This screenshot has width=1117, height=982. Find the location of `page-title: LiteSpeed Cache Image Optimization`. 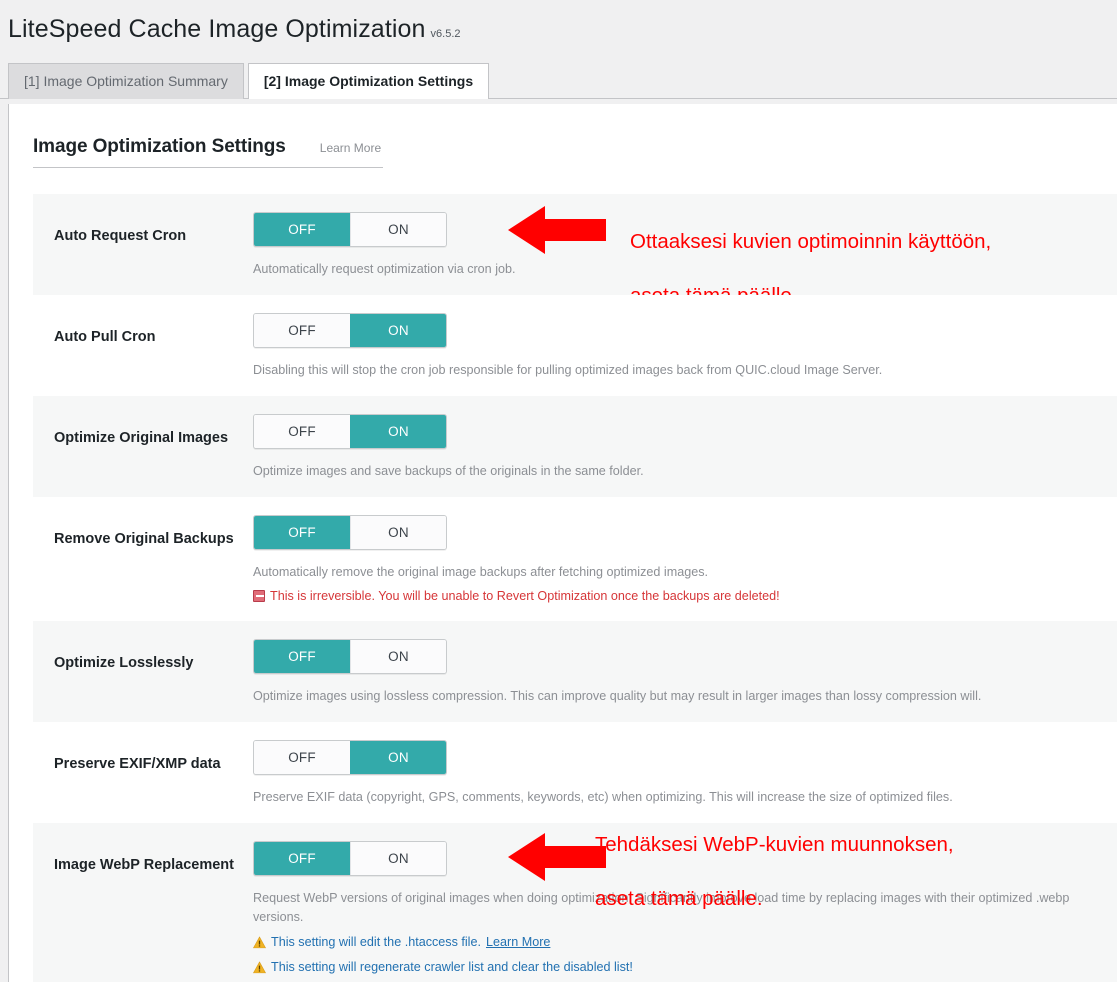

page-title: LiteSpeed Cache Image Optimization is located at coordinates (217, 29).